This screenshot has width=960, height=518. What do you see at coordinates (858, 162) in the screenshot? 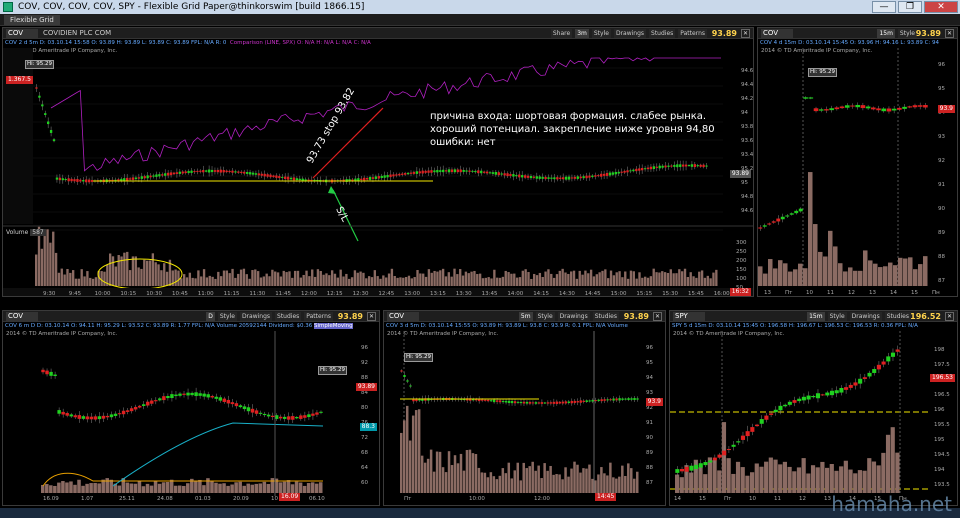
I see `right-top-price-chart: 9695949392919089888713 Пт 10 11 12 13 14 15 Пн` at bounding box center [858, 162].